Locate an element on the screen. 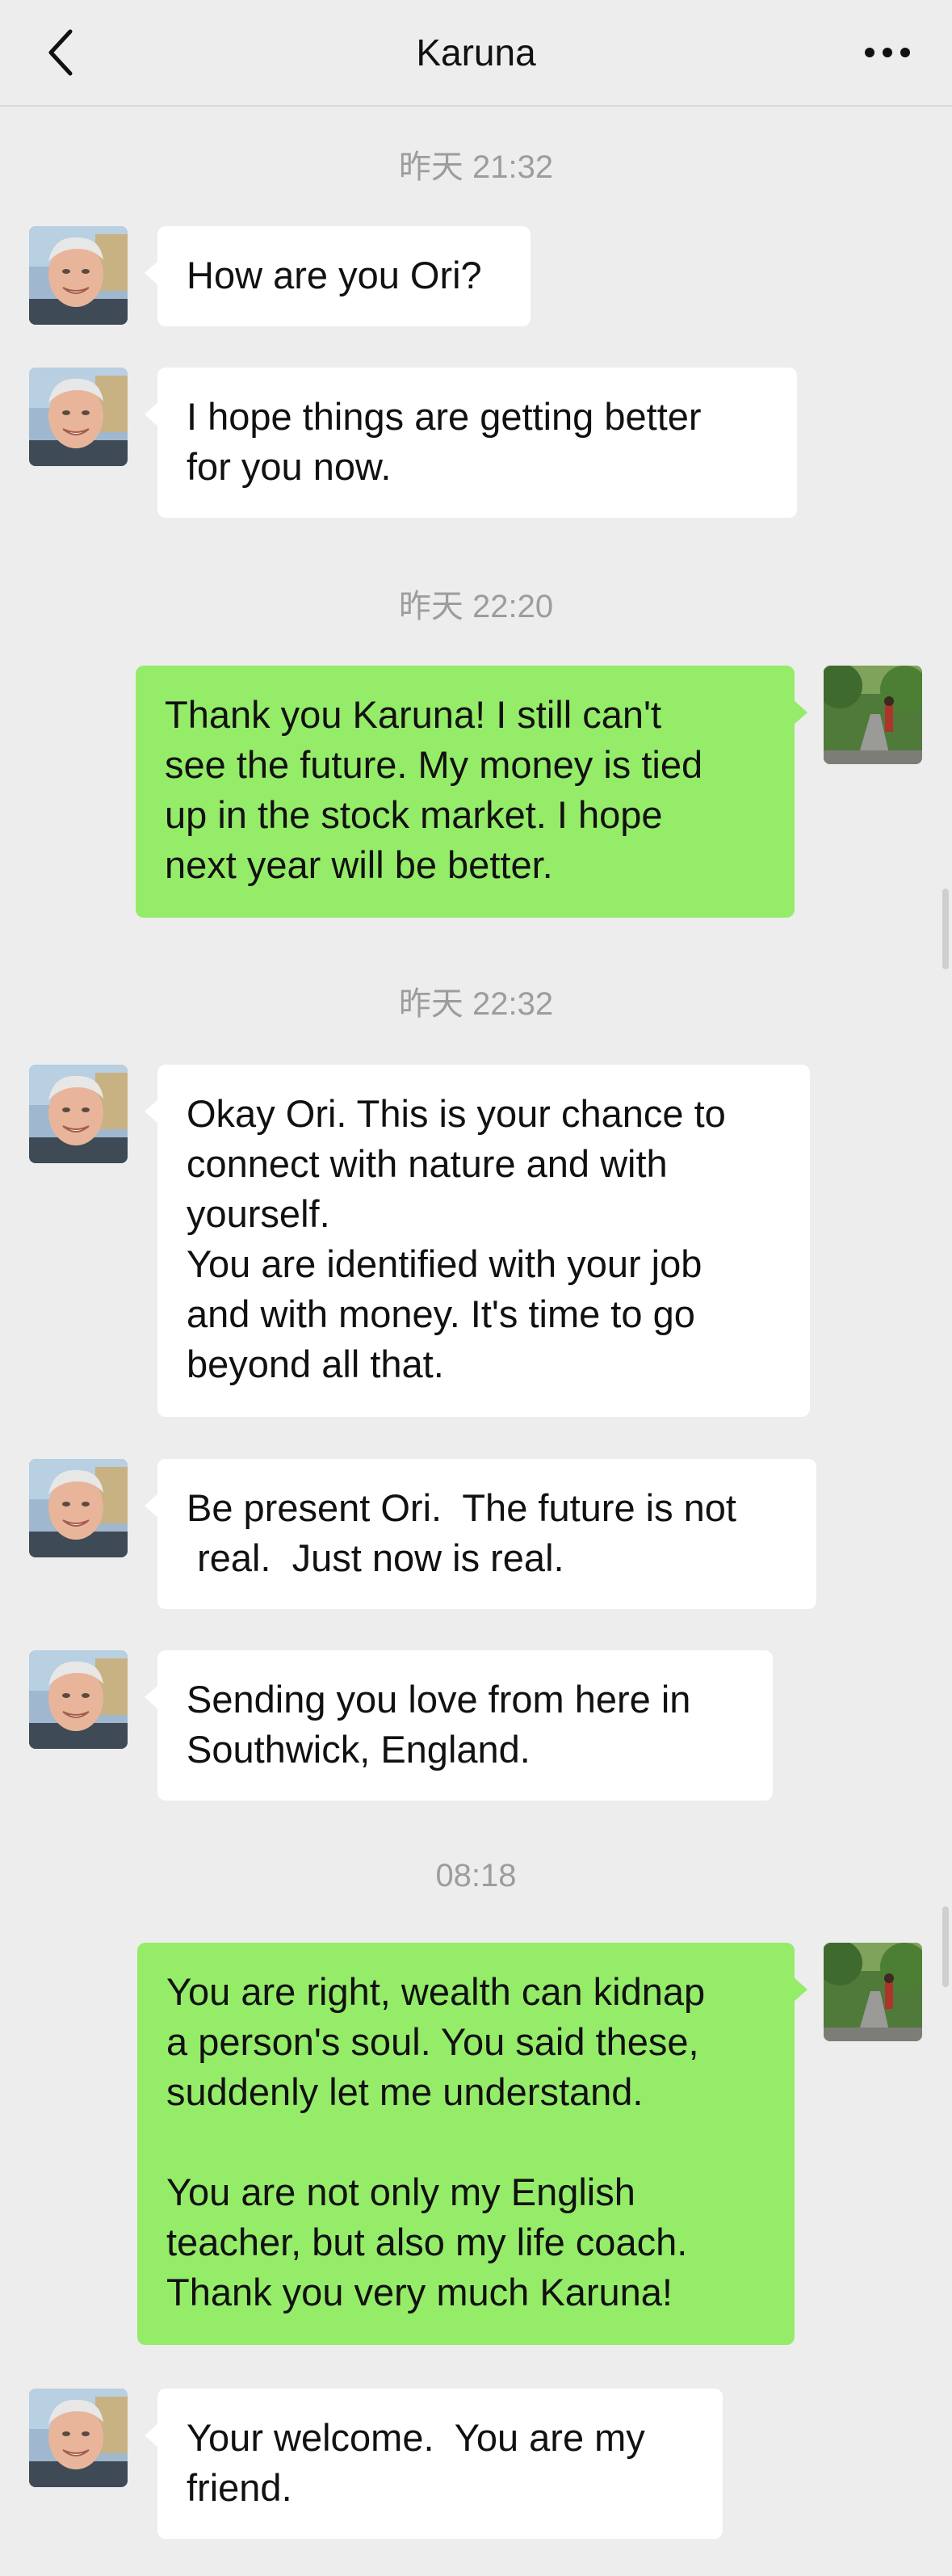 Image resolution: width=952 pixels, height=2576 pixels. timestamp: 昨天 22:32 is located at coordinates (476, 1004).